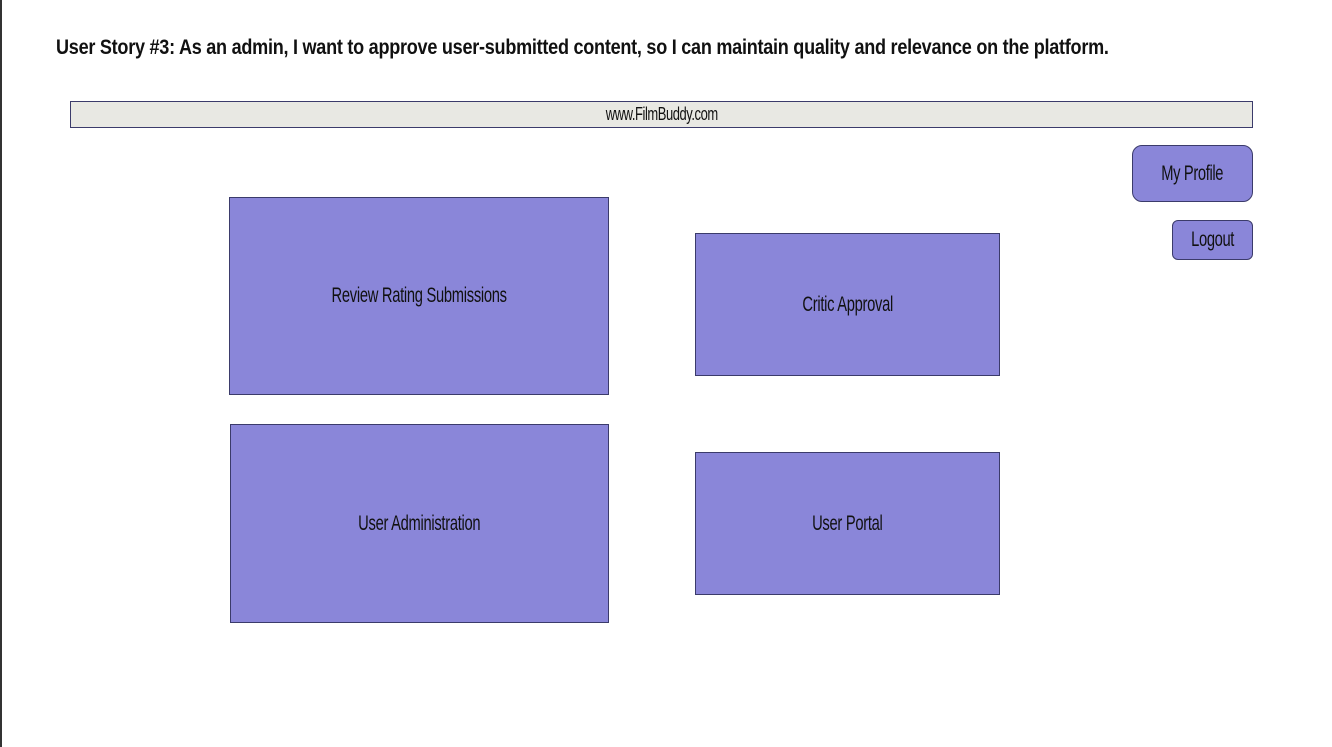 The width and height of the screenshot is (1332, 747). I want to click on user-portal-label: User Portal, so click(847, 523).